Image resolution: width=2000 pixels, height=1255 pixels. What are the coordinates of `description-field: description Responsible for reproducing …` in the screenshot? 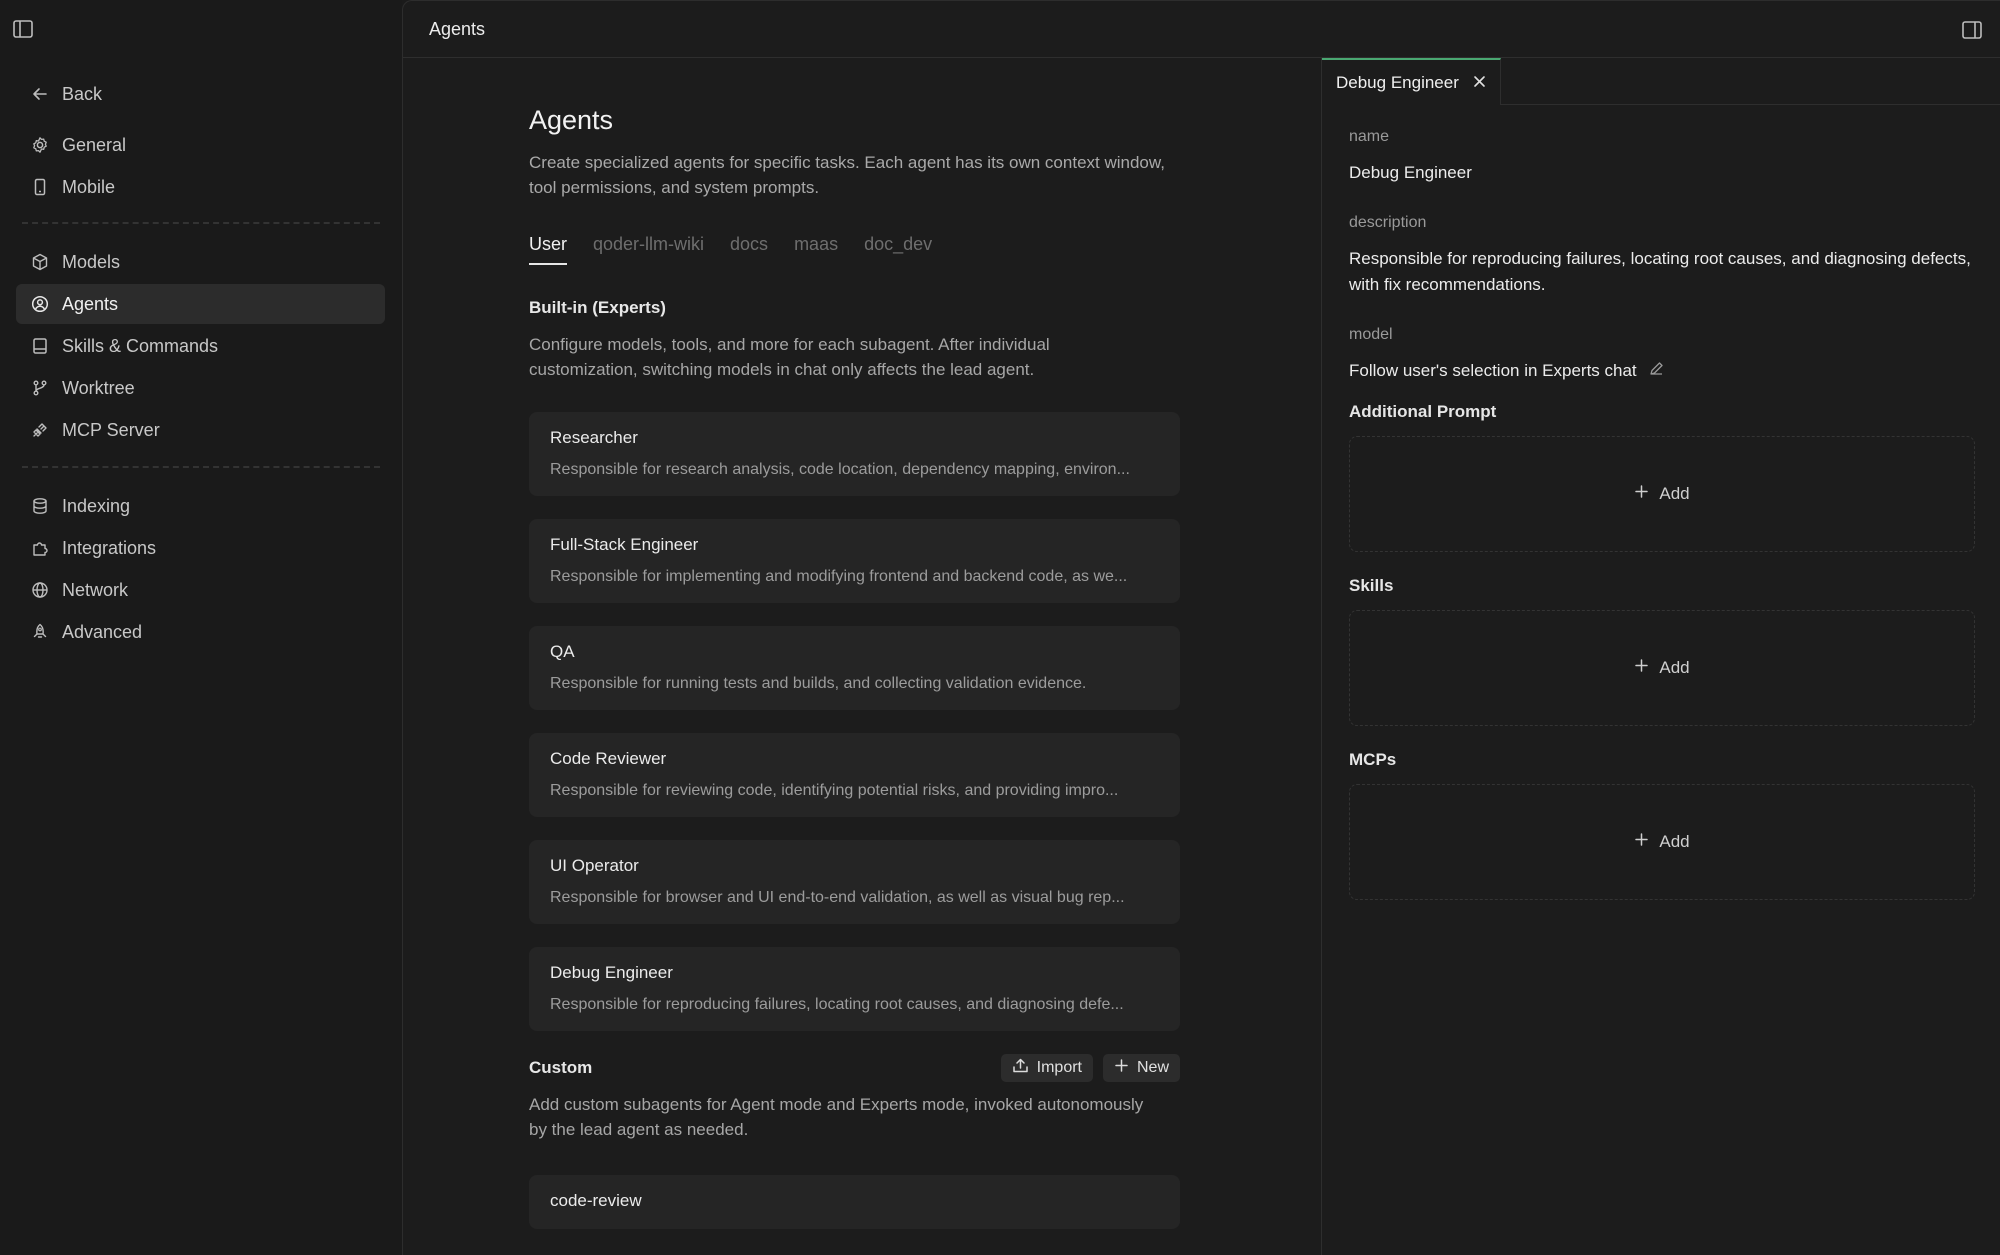 It's located at (1662, 256).